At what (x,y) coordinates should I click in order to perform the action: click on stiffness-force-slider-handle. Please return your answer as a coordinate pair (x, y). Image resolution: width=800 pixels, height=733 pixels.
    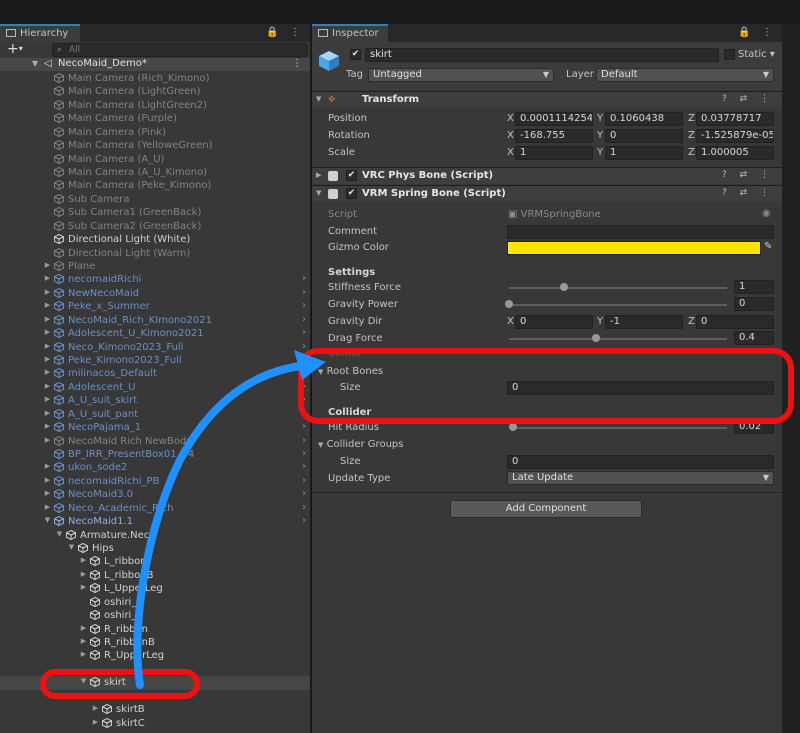
    Looking at the image, I should click on (563, 287).